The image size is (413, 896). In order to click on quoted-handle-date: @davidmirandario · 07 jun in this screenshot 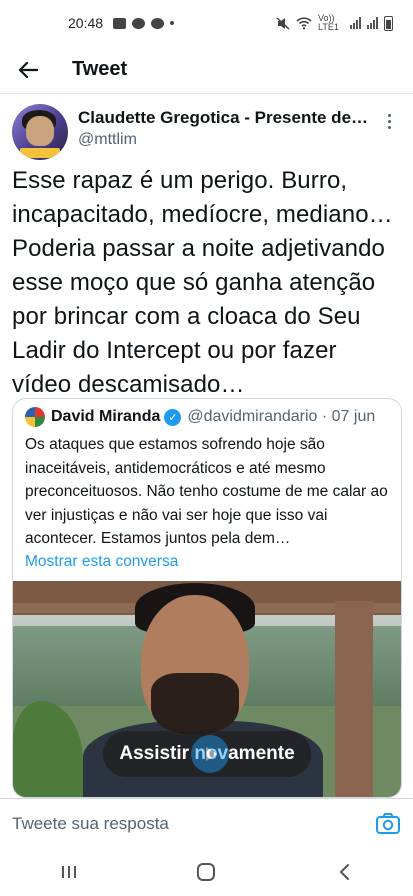, I will do `click(281, 416)`.